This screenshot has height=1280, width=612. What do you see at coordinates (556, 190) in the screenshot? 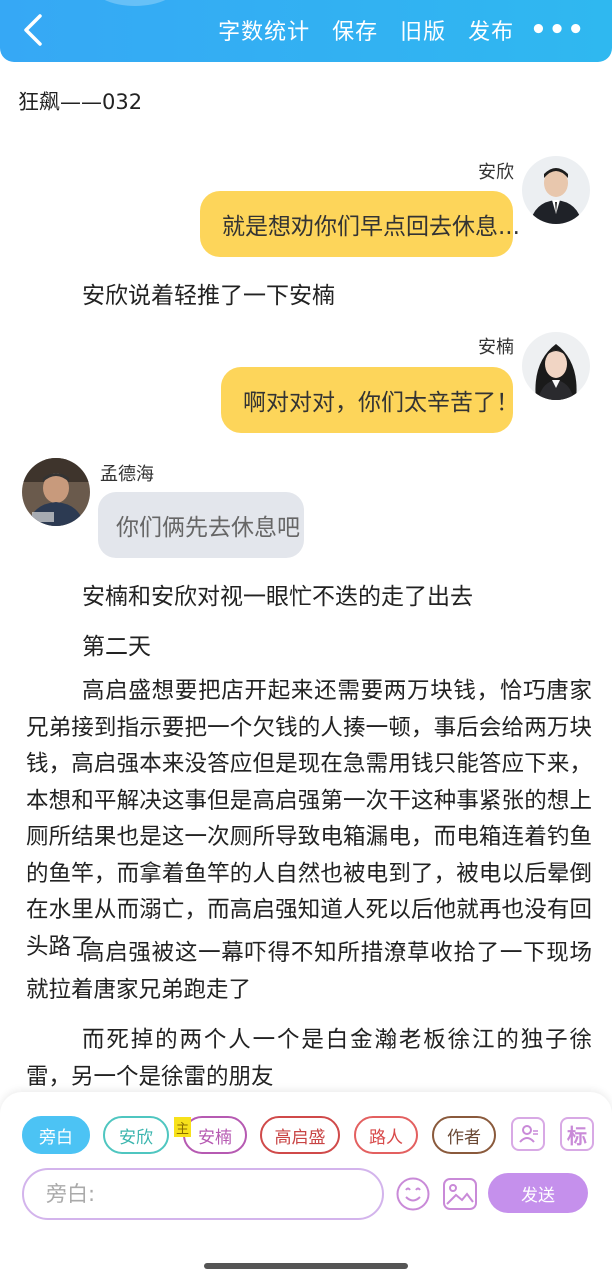
I see `avatar-anxin` at bounding box center [556, 190].